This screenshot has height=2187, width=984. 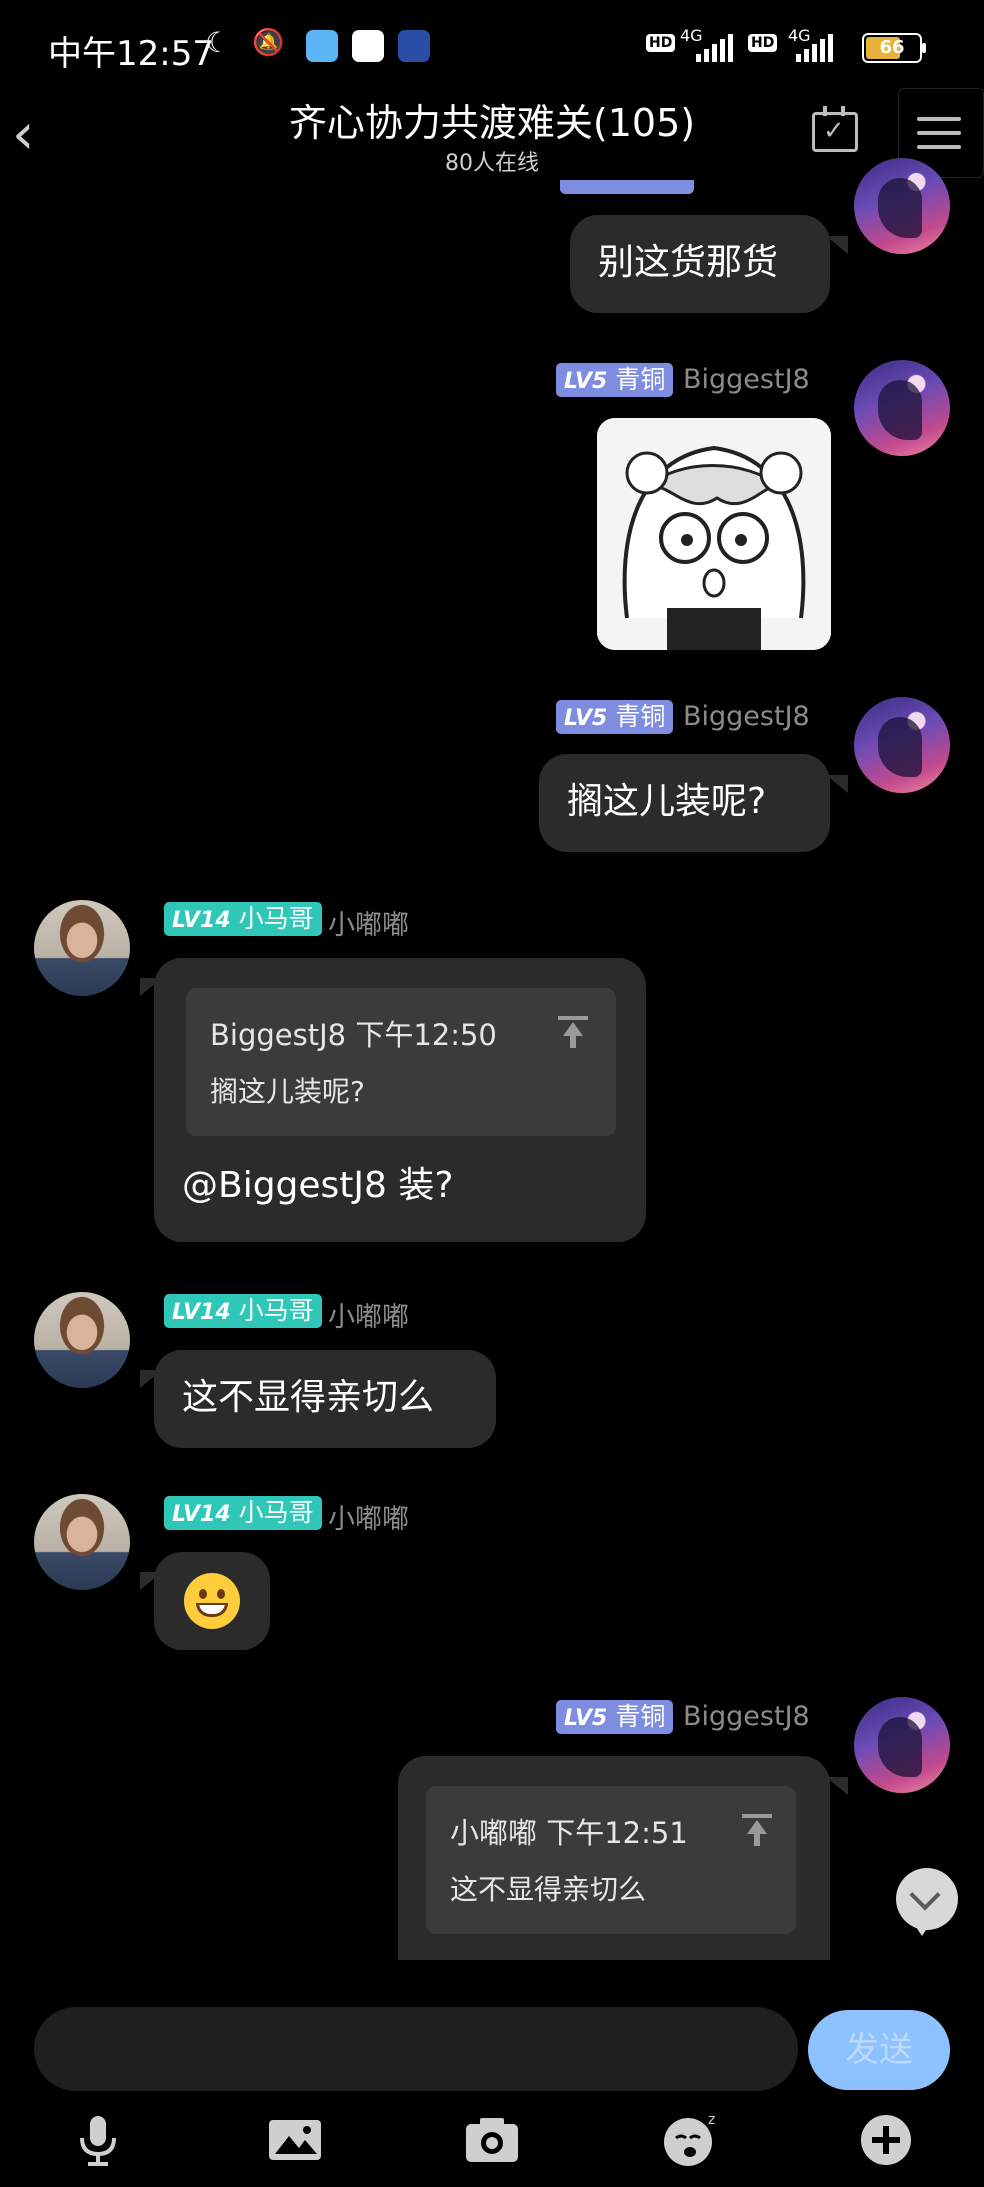 What do you see at coordinates (688, 262) in the screenshot?
I see `message-text: 别这货那货` at bounding box center [688, 262].